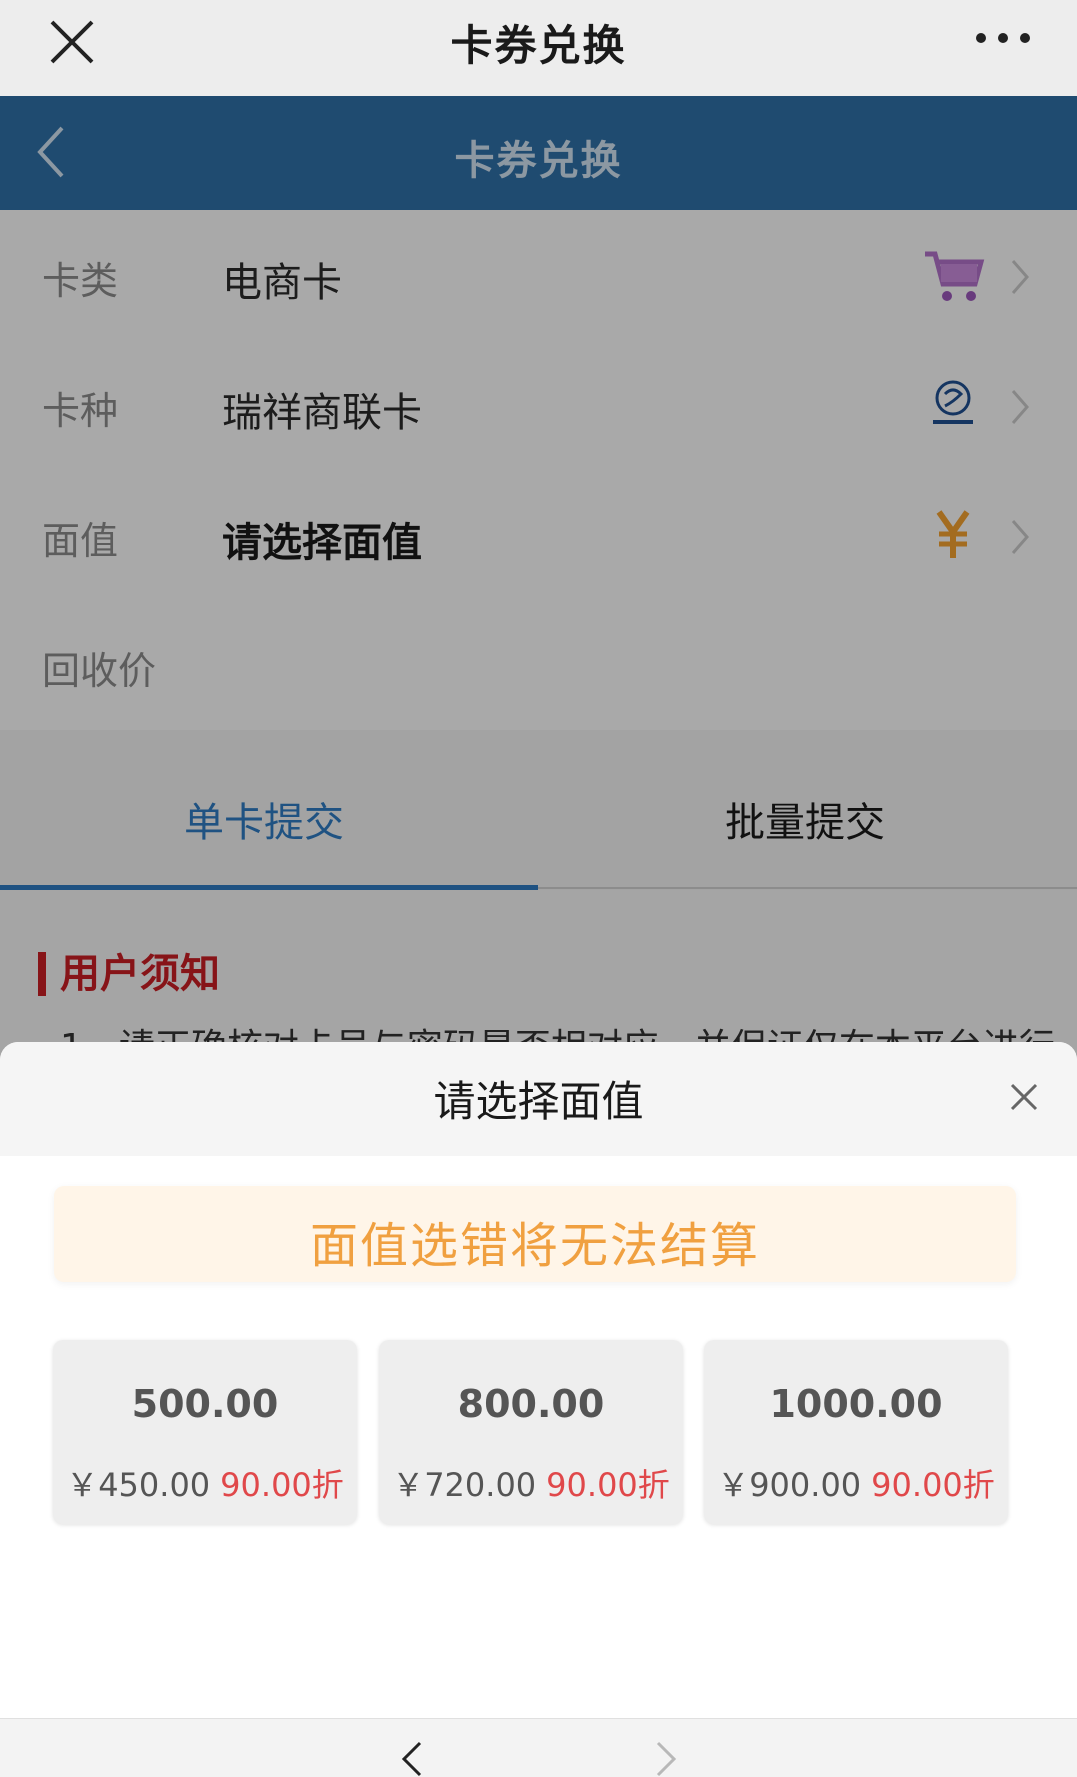  I want to click on more-icon, so click(1003, 38).